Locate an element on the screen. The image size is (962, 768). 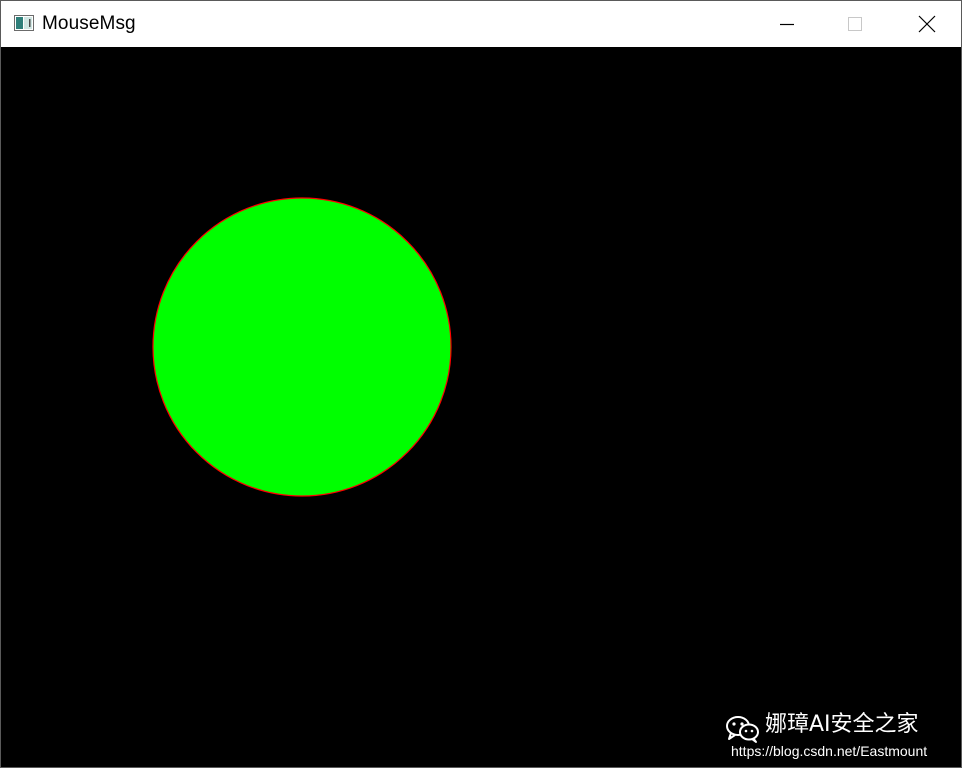
wechat-icon is located at coordinates (743, 729).